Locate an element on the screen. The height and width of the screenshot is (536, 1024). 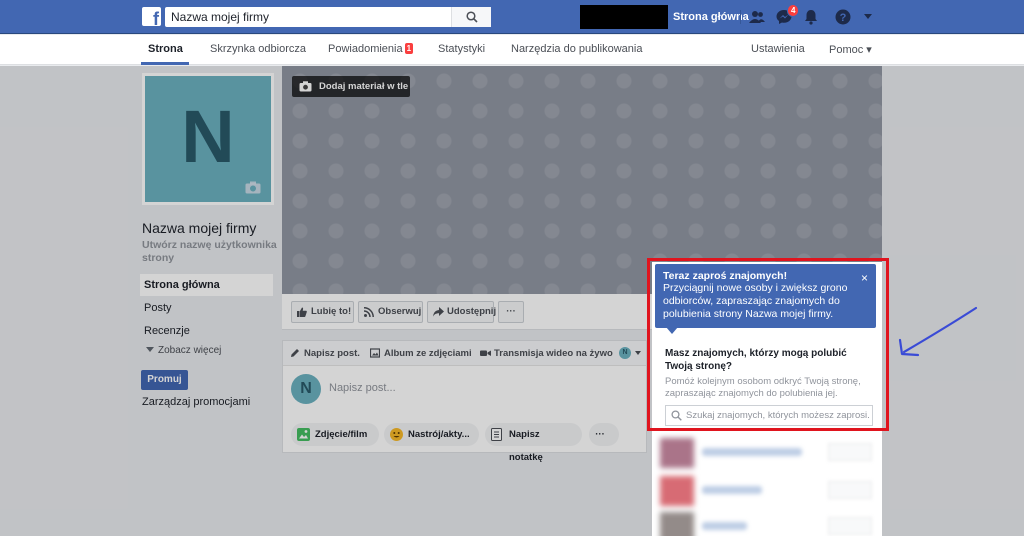
sidebar-item-reviews: Recenzje is located at coordinates (206, 331).